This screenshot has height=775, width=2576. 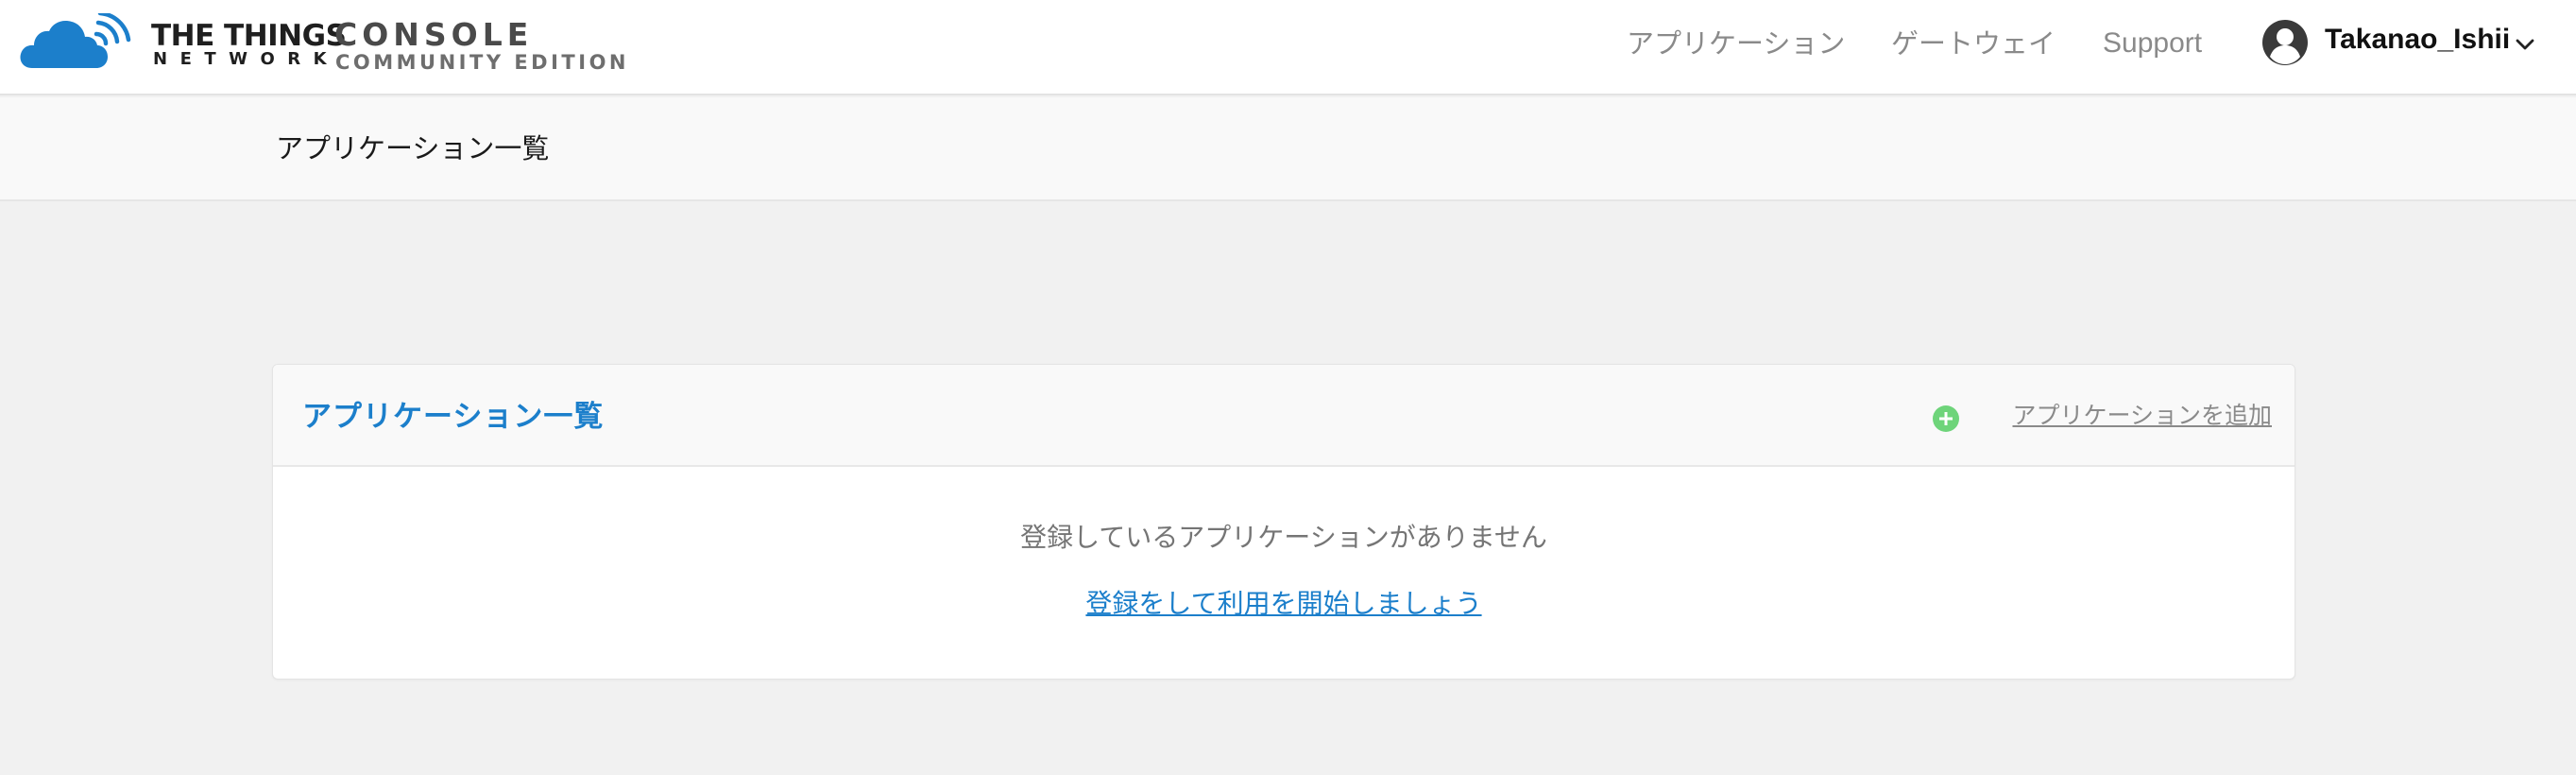 What do you see at coordinates (1283, 537) in the screenshot?
I see `empty-state-message: 登録しているアプリケーションがありません` at bounding box center [1283, 537].